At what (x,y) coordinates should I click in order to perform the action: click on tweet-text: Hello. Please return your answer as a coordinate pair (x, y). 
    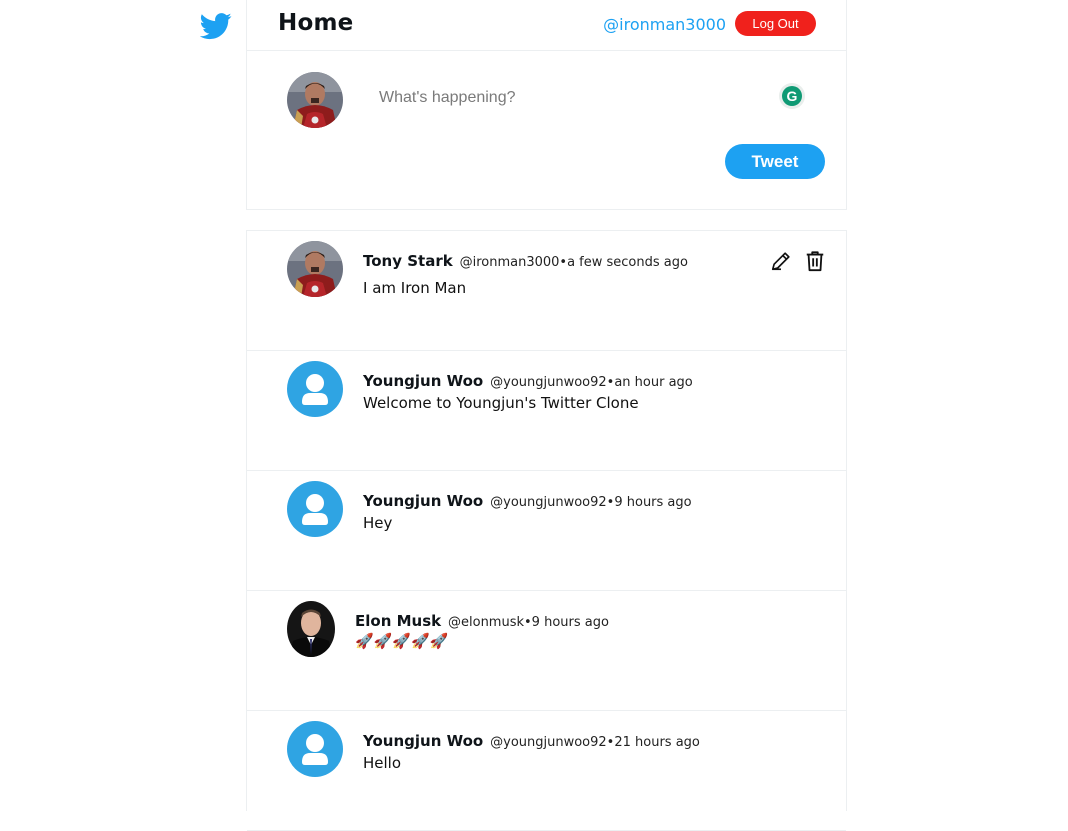
    Looking at the image, I should click on (382, 763).